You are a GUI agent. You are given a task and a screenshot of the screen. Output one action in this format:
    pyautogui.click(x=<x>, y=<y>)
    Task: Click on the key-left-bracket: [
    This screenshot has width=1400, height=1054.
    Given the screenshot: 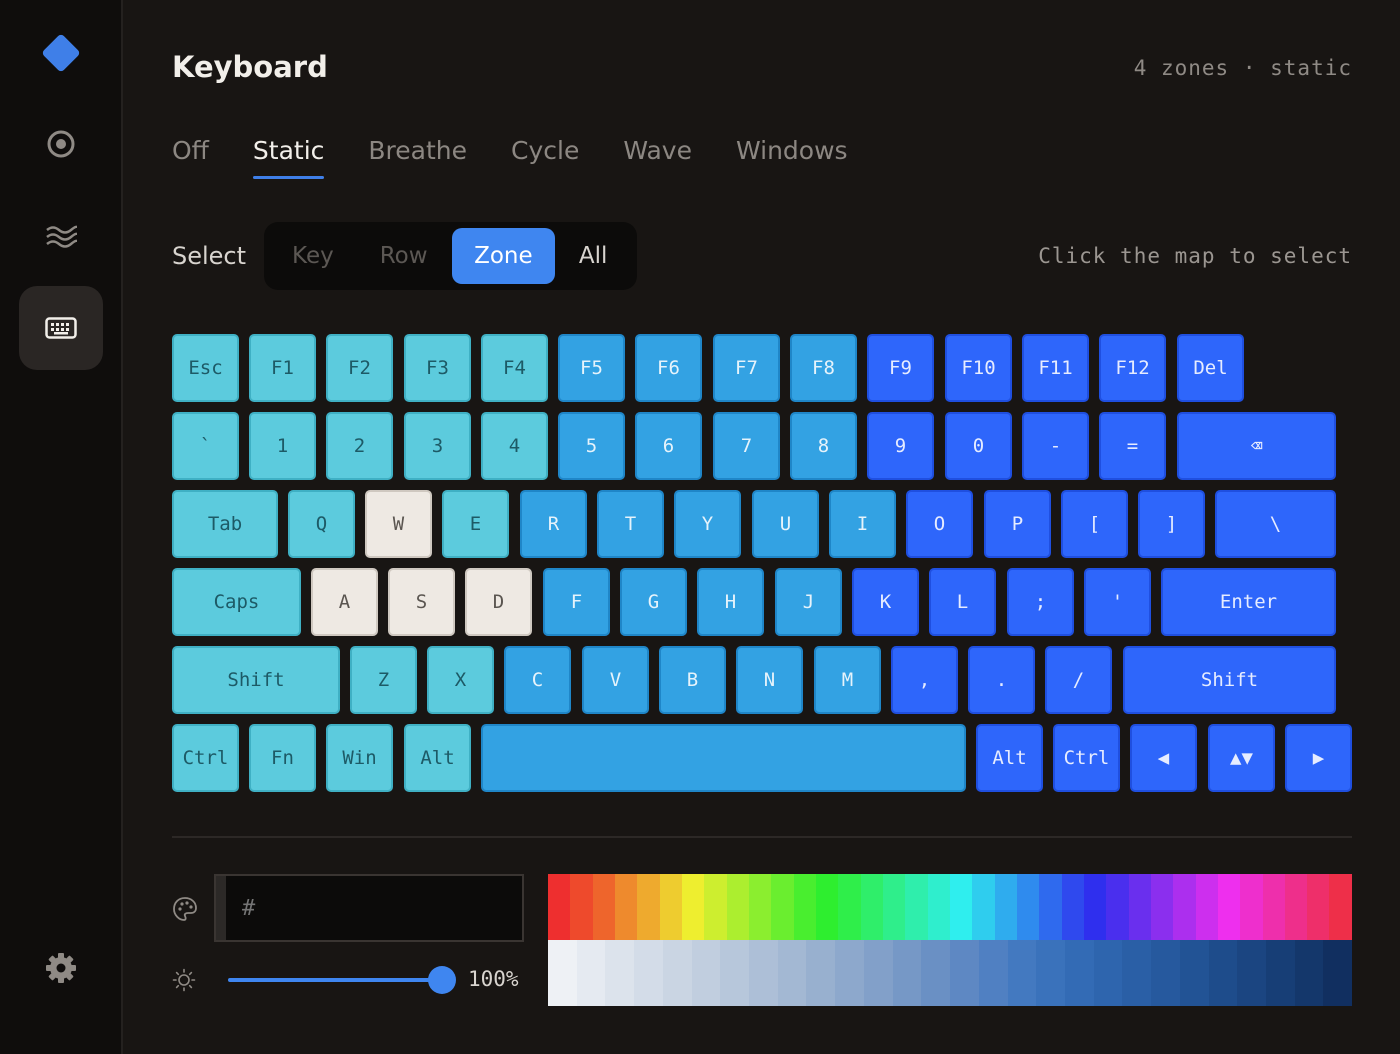 What is the action you would take?
    pyautogui.click(x=1094, y=524)
    